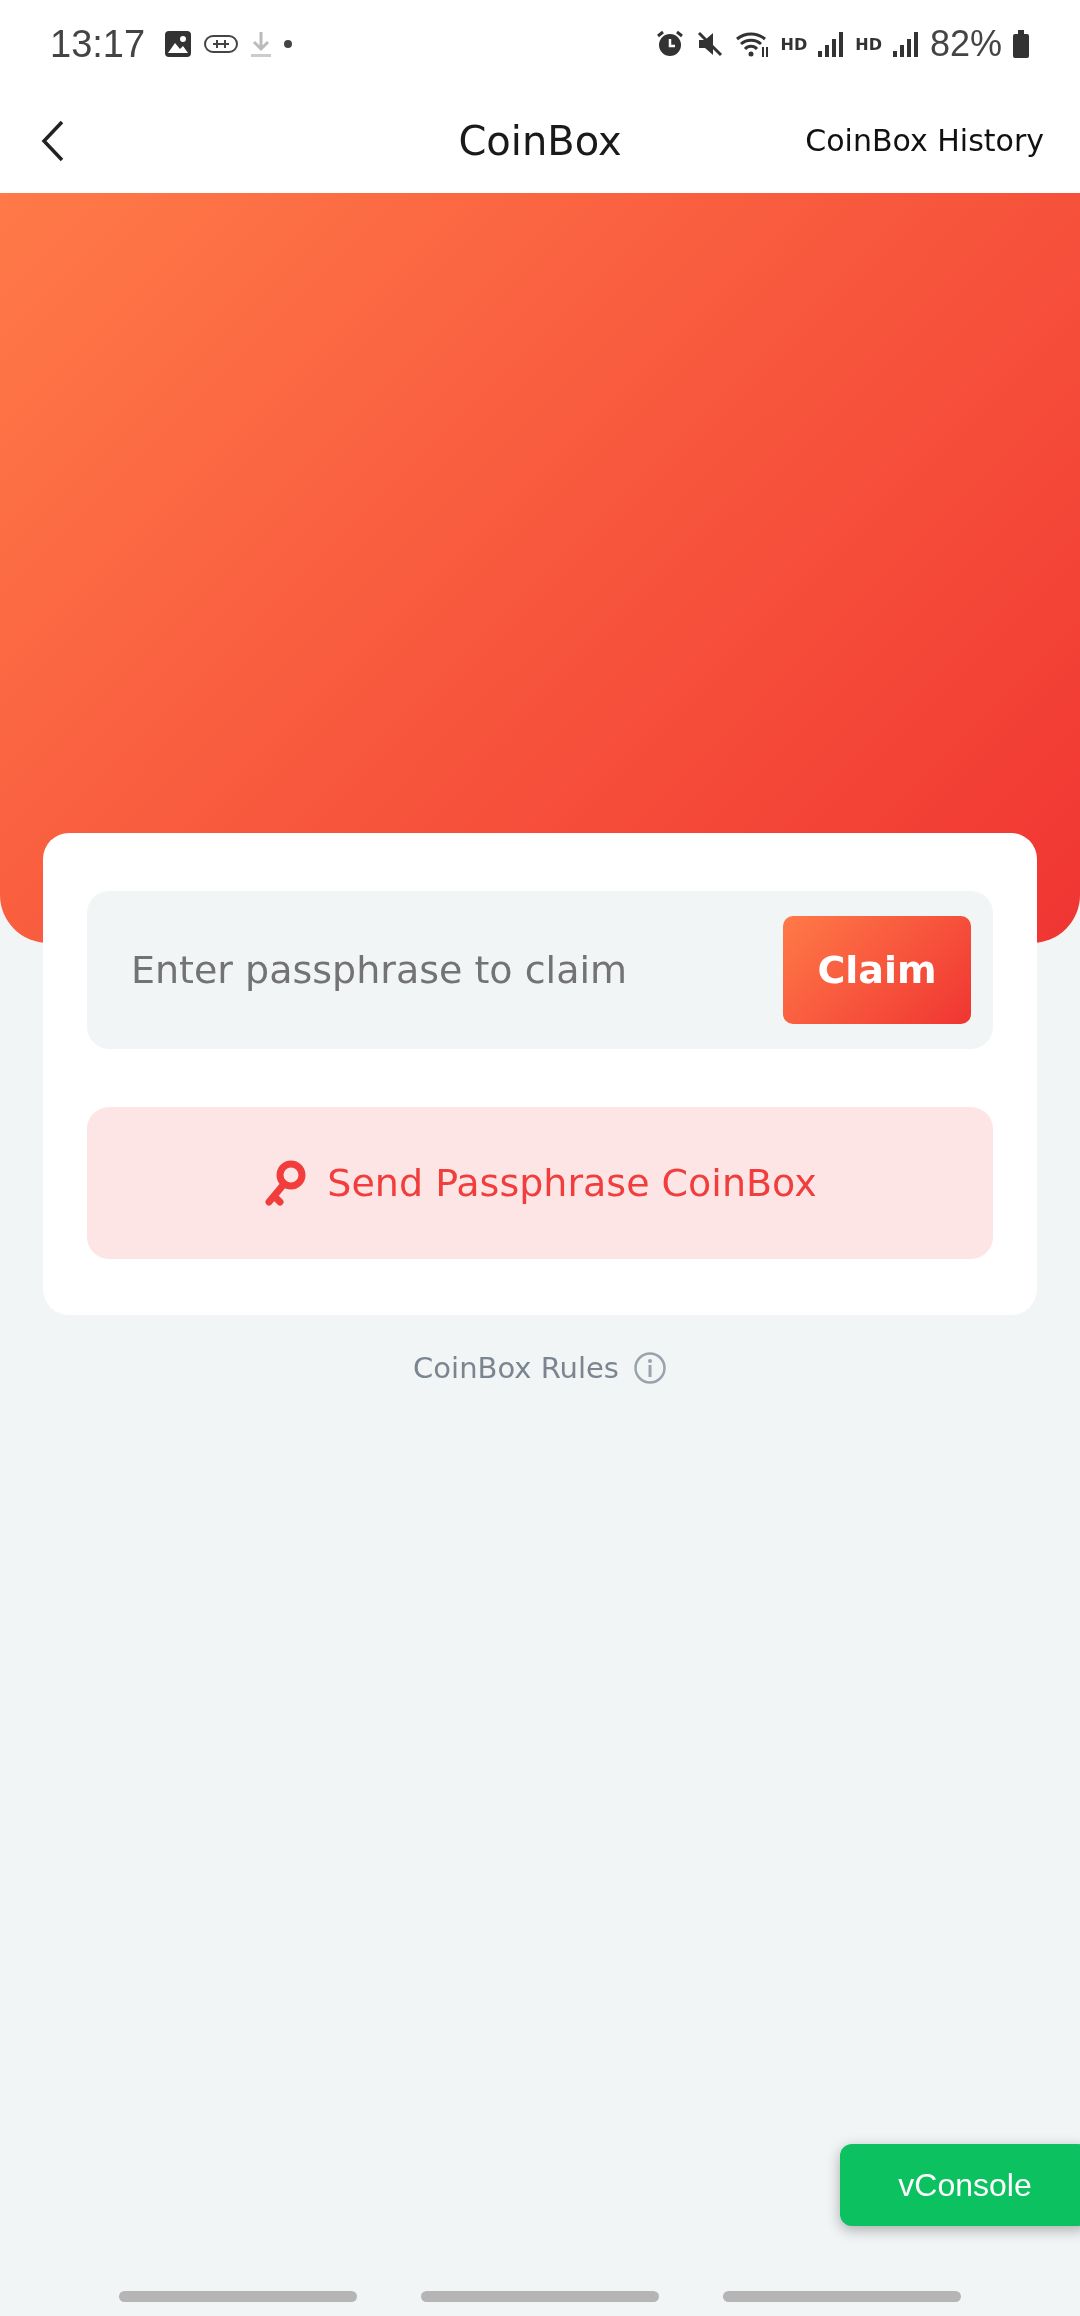  What do you see at coordinates (924, 140) in the screenshot?
I see `history-link: CoinBox History` at bounding box center [924, 140].